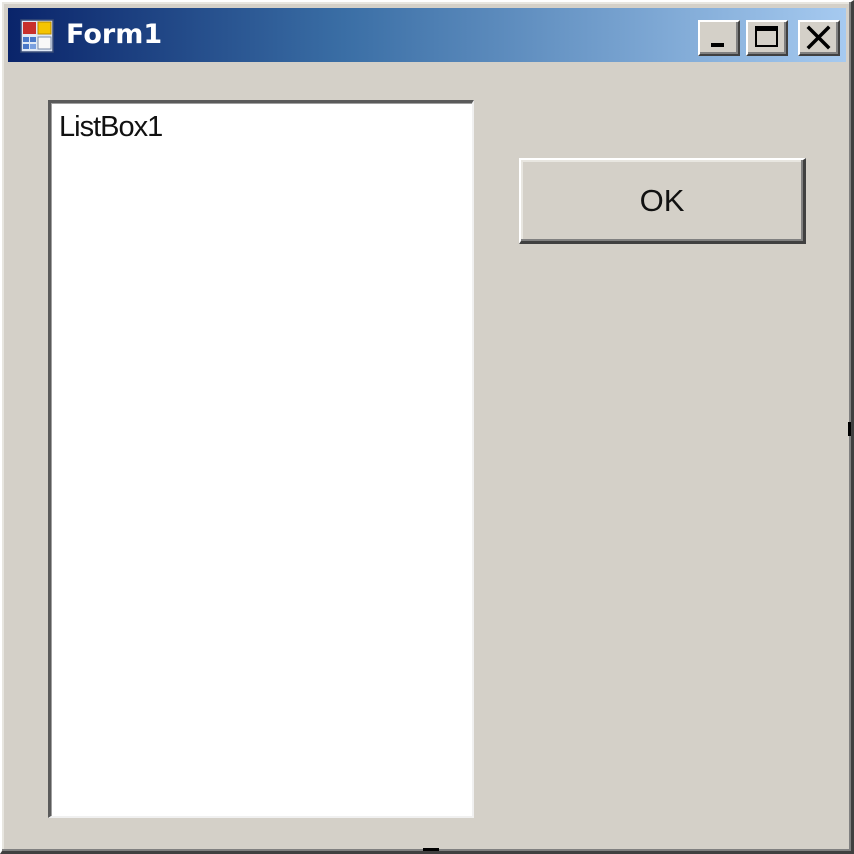 Image resolution: width=854 pixels, height=854 pixels. I want to click on window-title: Form1, so click(114, 34).